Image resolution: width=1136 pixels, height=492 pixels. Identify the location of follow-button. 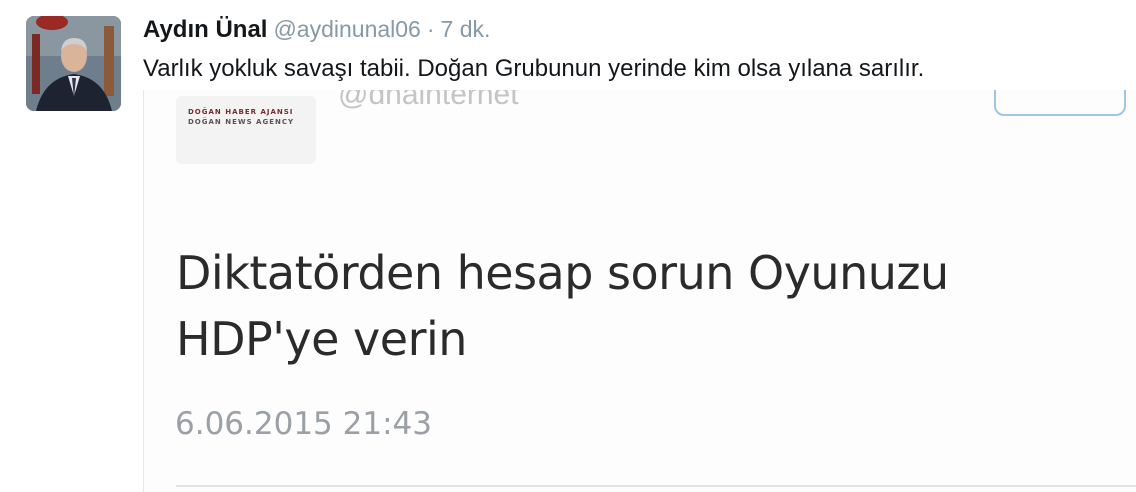
(1060, 103).